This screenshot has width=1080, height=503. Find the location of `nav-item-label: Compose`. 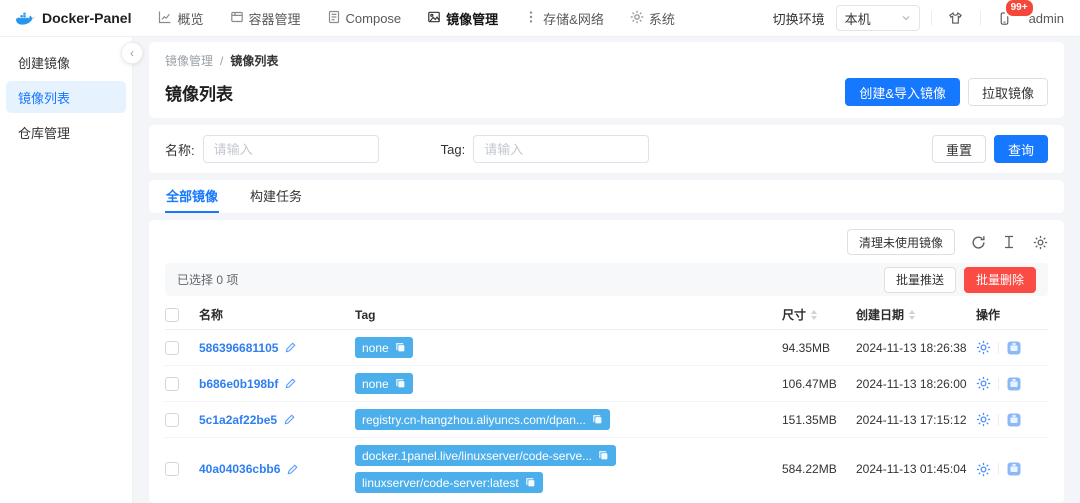

nav-item-label: Compose is located at coordinates (373, 18).